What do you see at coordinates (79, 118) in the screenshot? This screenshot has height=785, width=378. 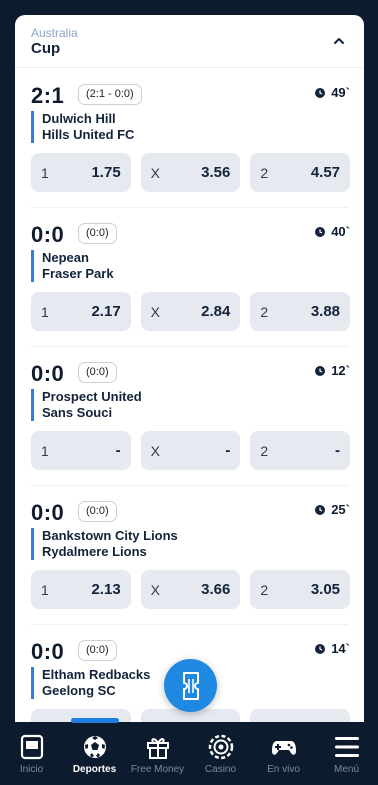 I see `home-team: Dulwich Hill` at bounding box center [79, 118].